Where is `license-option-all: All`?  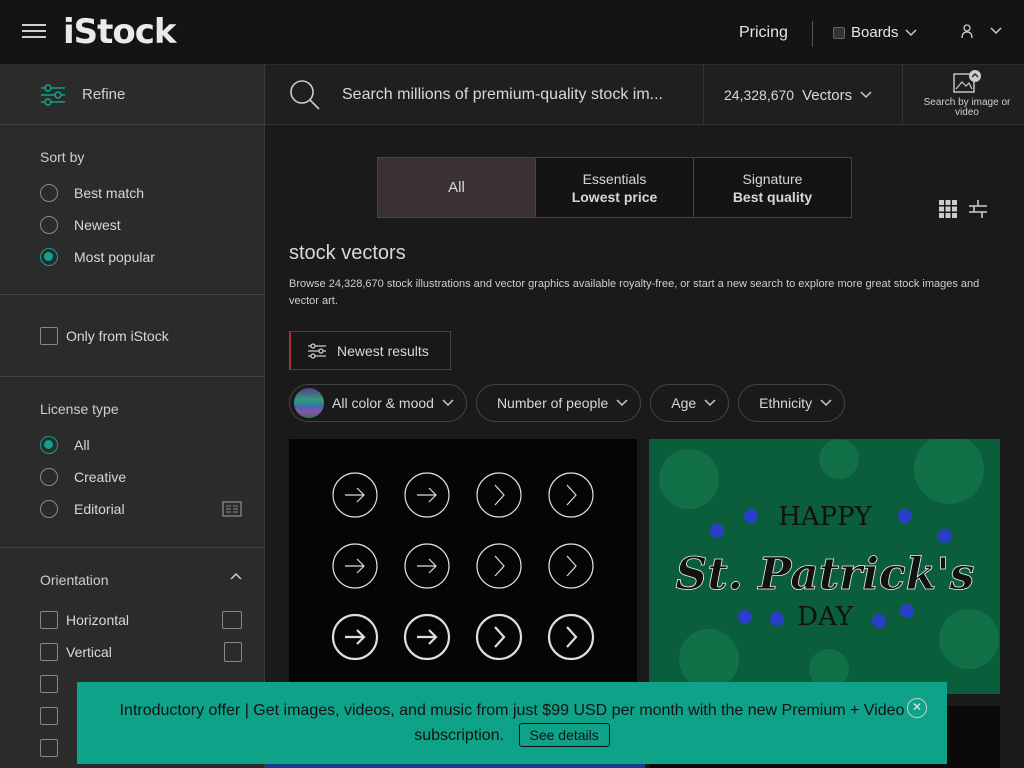 license-option-all: All is located at coordinates (152, 445).